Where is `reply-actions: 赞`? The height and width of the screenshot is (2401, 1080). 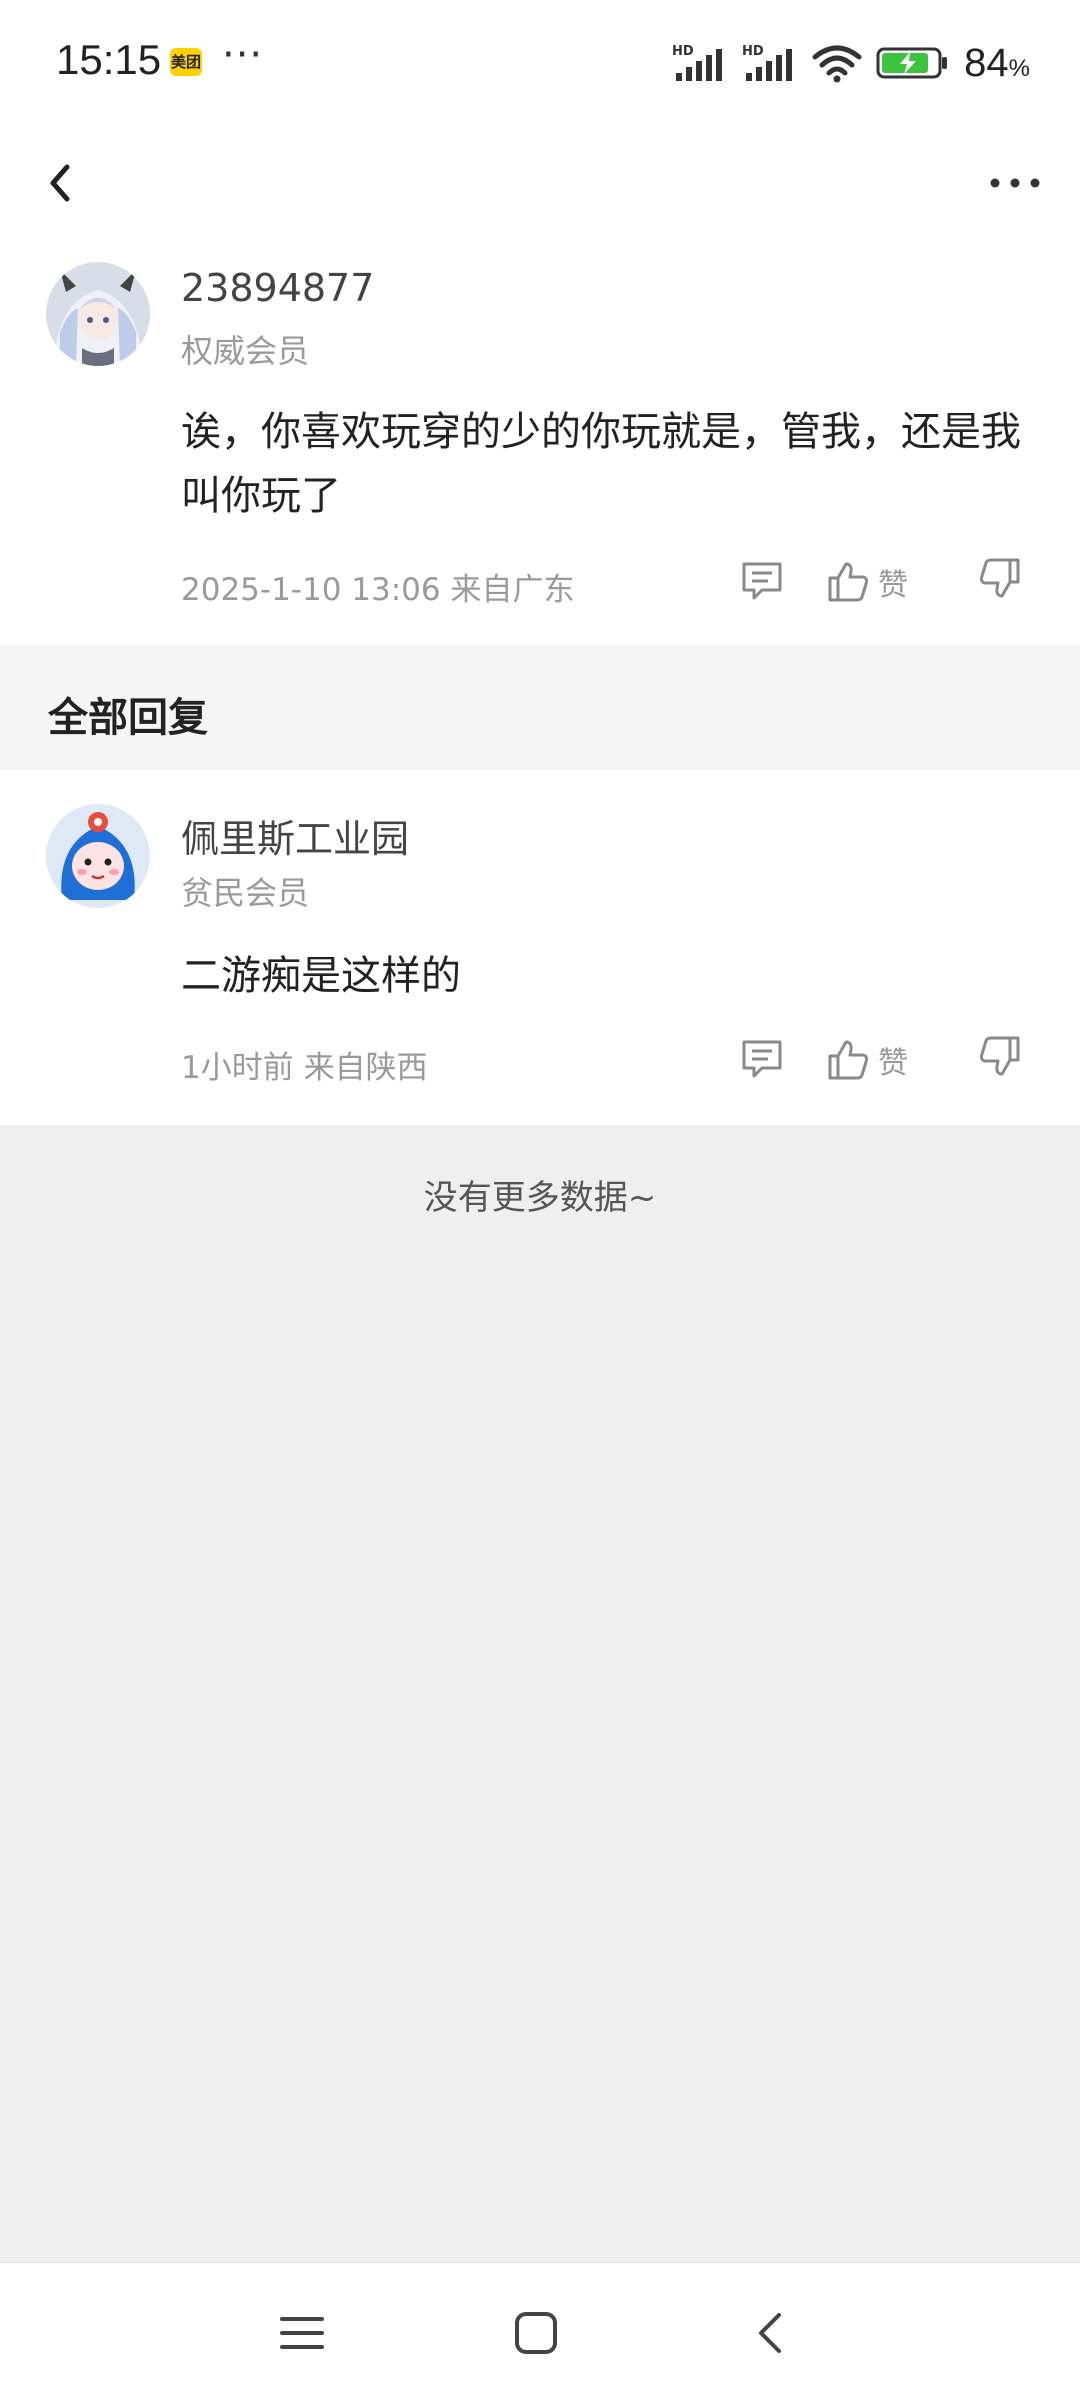 reply-actions: 赞 is located at coordinates (890, 1060).